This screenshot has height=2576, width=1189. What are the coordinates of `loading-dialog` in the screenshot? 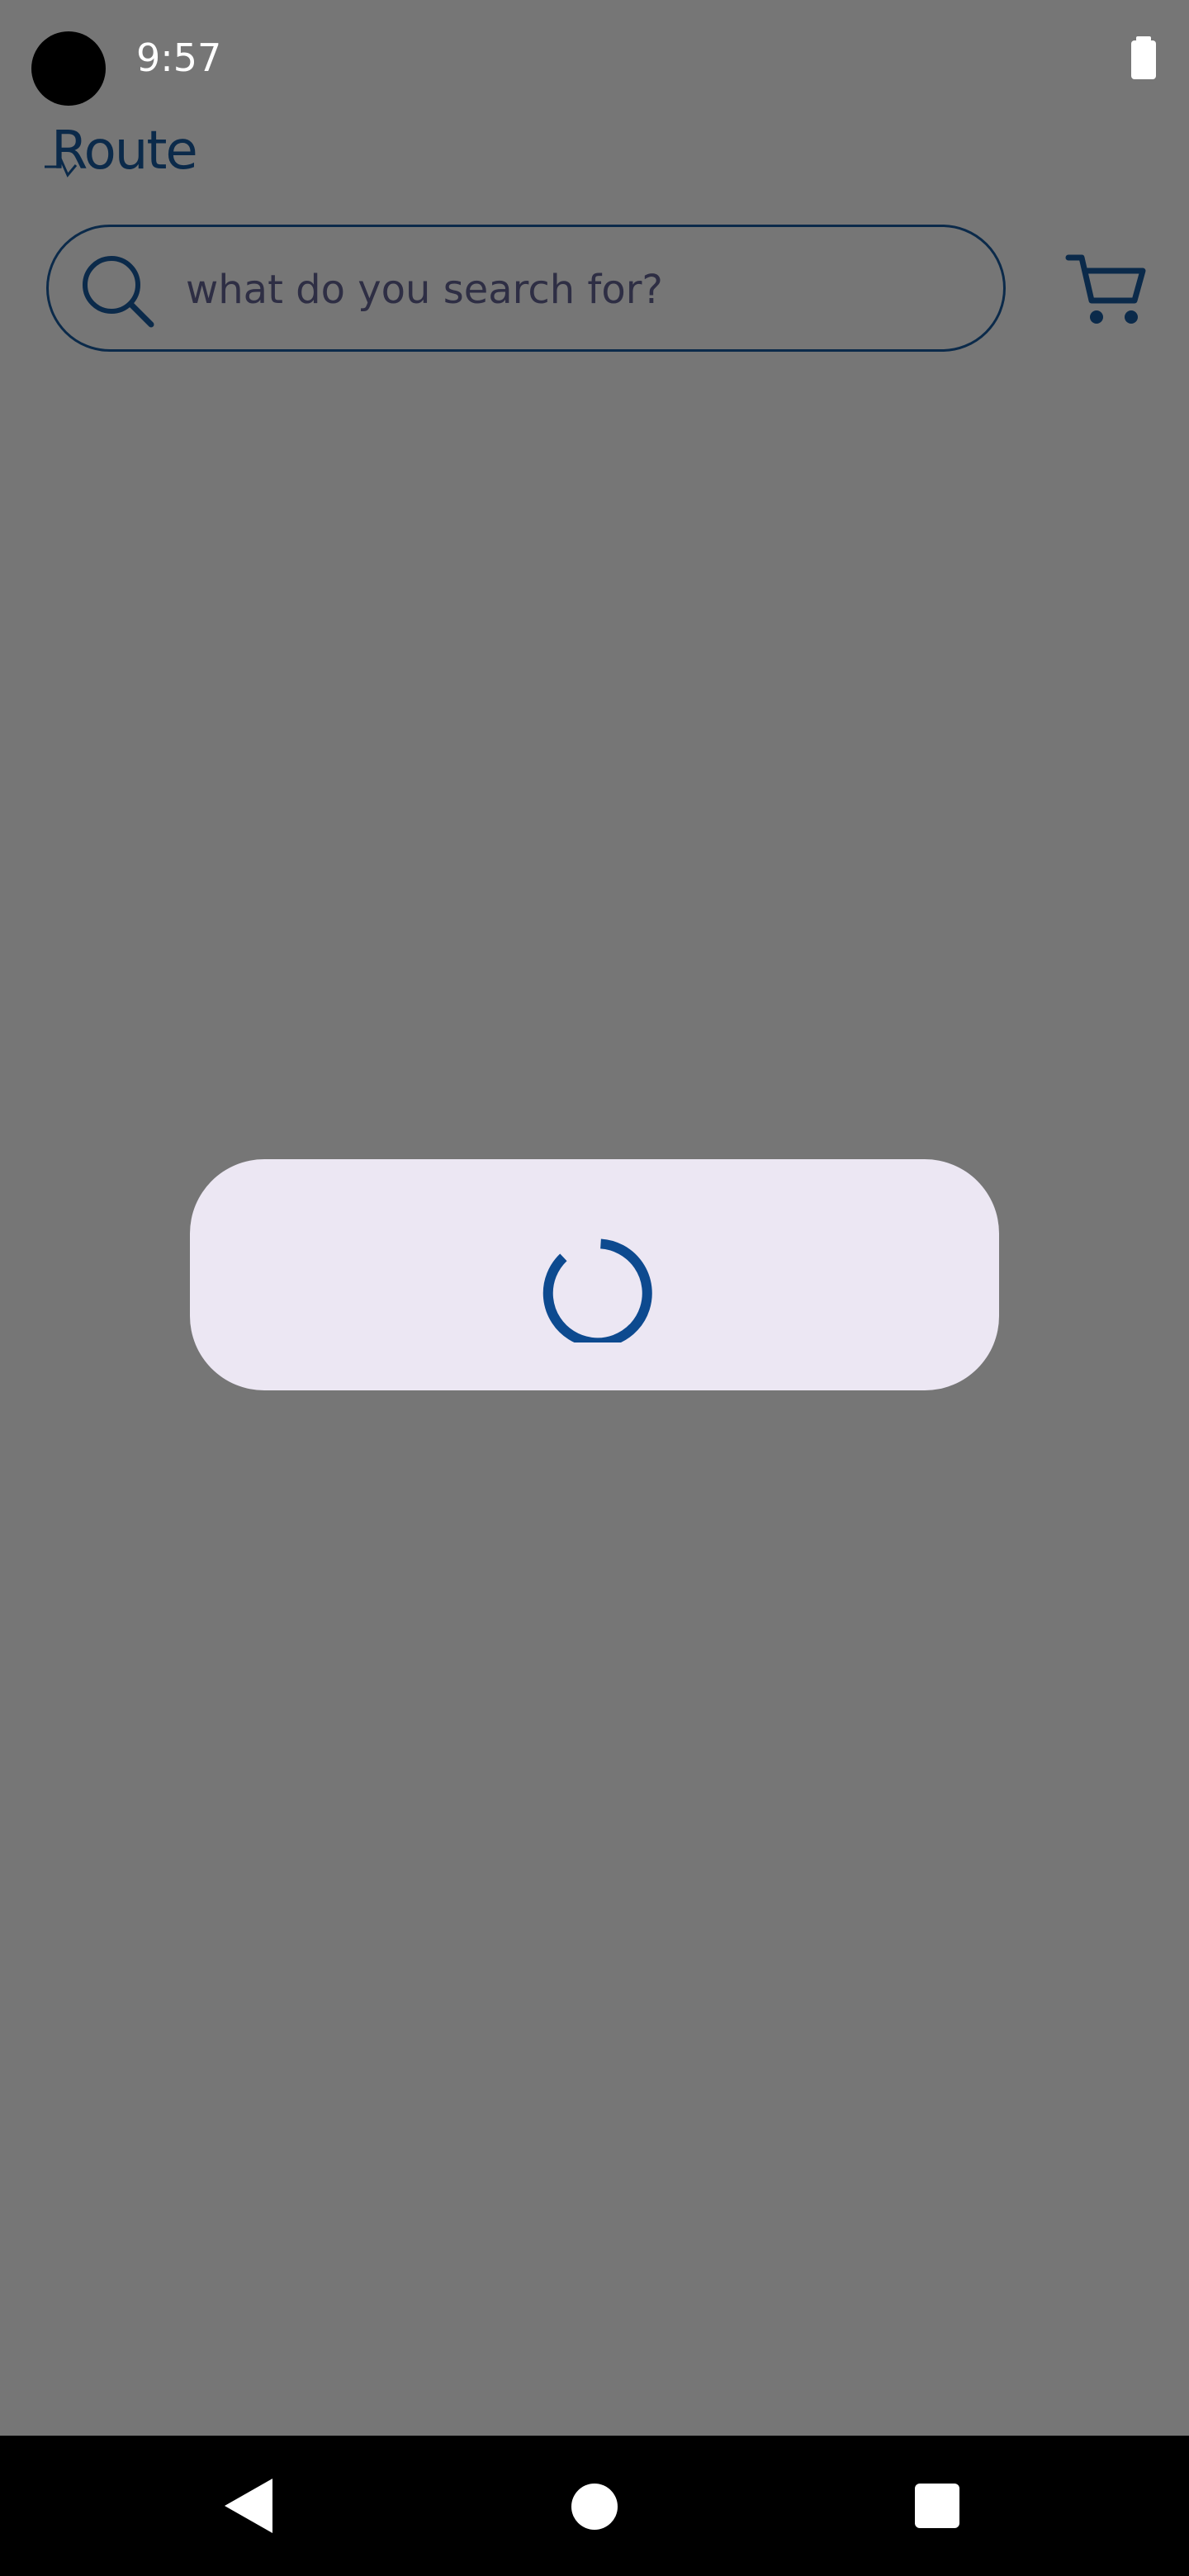 It's located at (594, 1274).